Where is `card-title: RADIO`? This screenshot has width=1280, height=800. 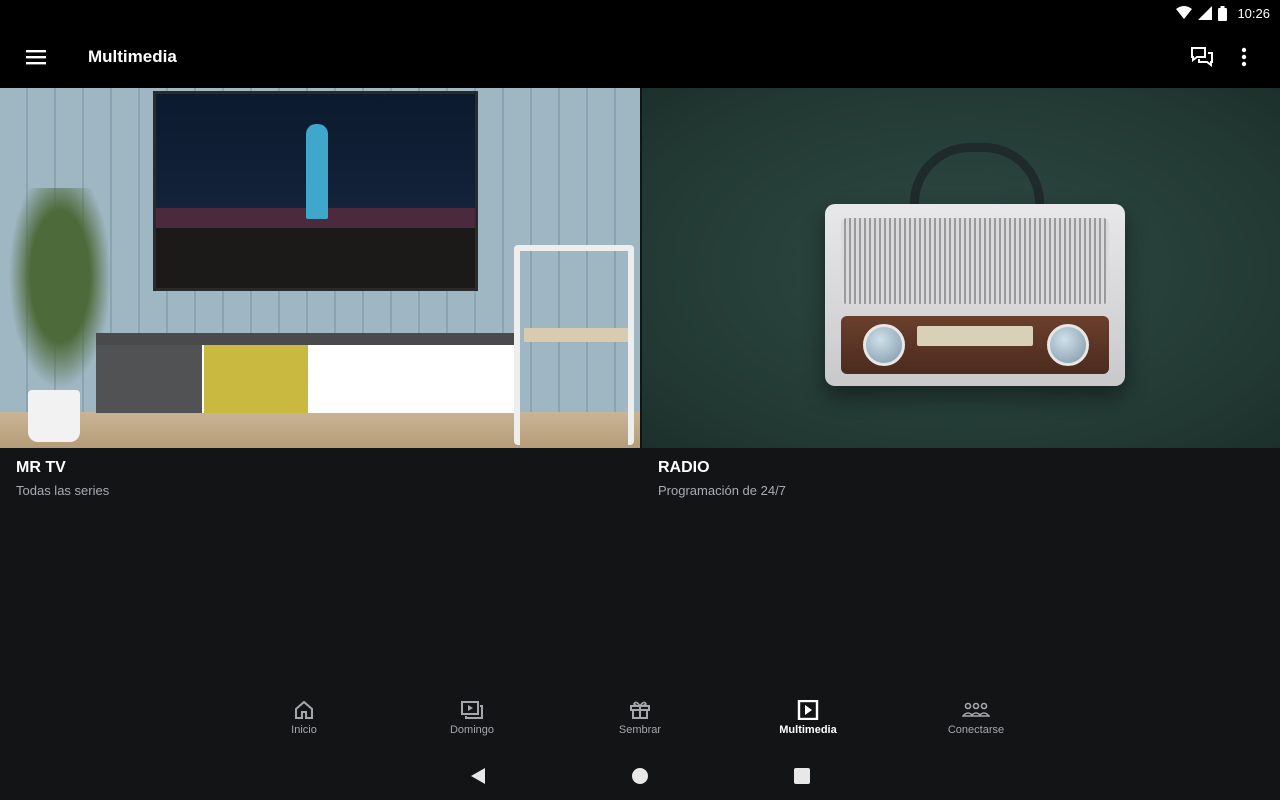 card-title: RADIO is located at coordinates (684, 467).